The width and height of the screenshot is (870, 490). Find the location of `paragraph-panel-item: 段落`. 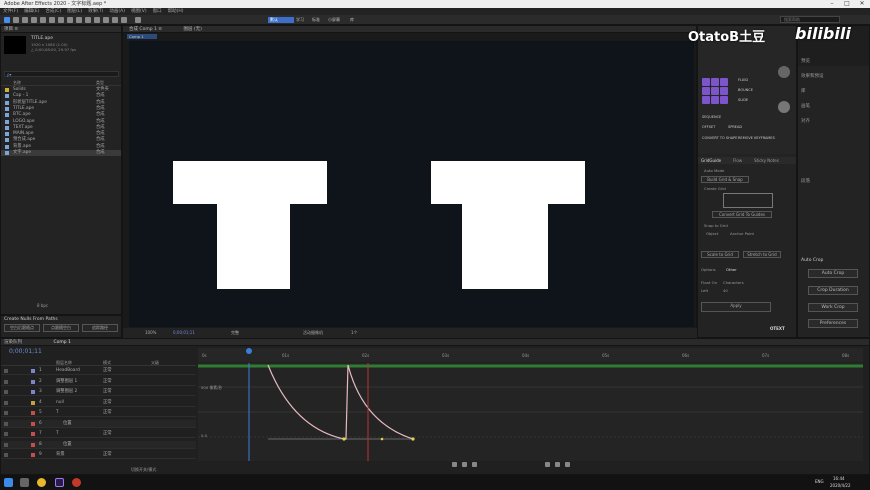

paragraph-panel-item: 段落 is located at coordinates (805, 181).